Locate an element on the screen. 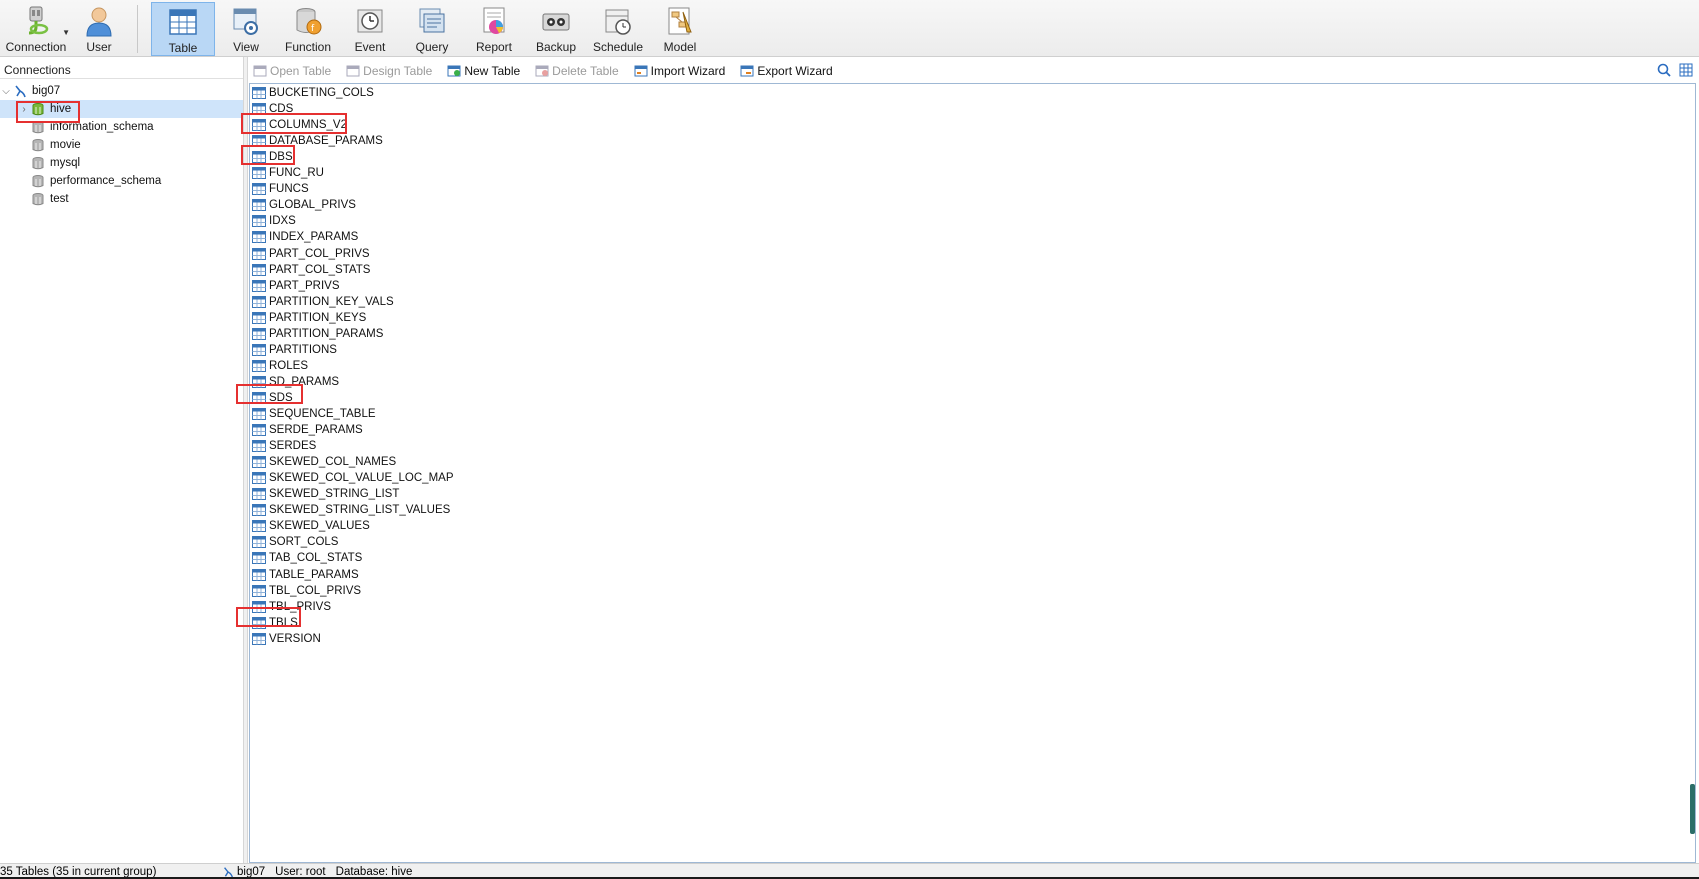 The height and width of the screenshot is (879, 1699). table-name: TABLE_PARAMS is located at coordinates (314, 574).